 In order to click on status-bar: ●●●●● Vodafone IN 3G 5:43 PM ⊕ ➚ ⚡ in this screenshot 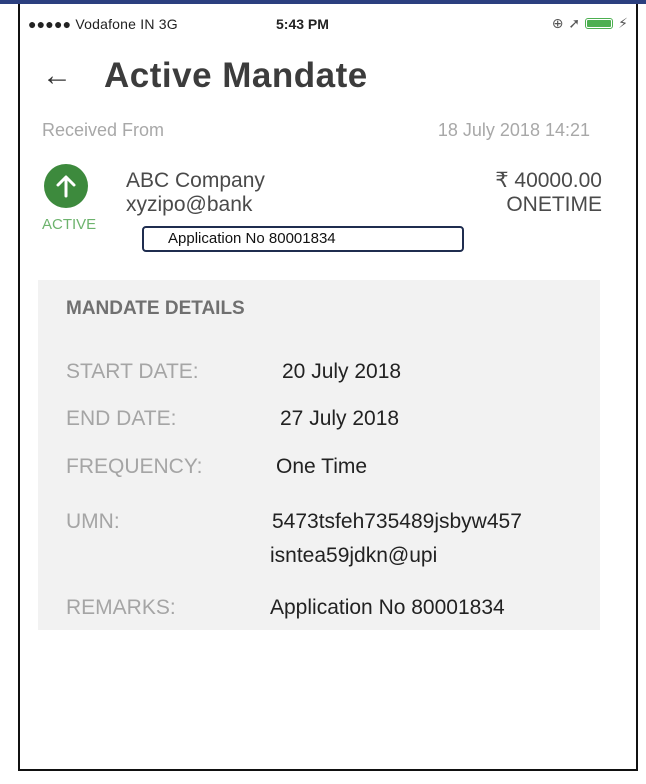, I will do `click(328, 25)`.